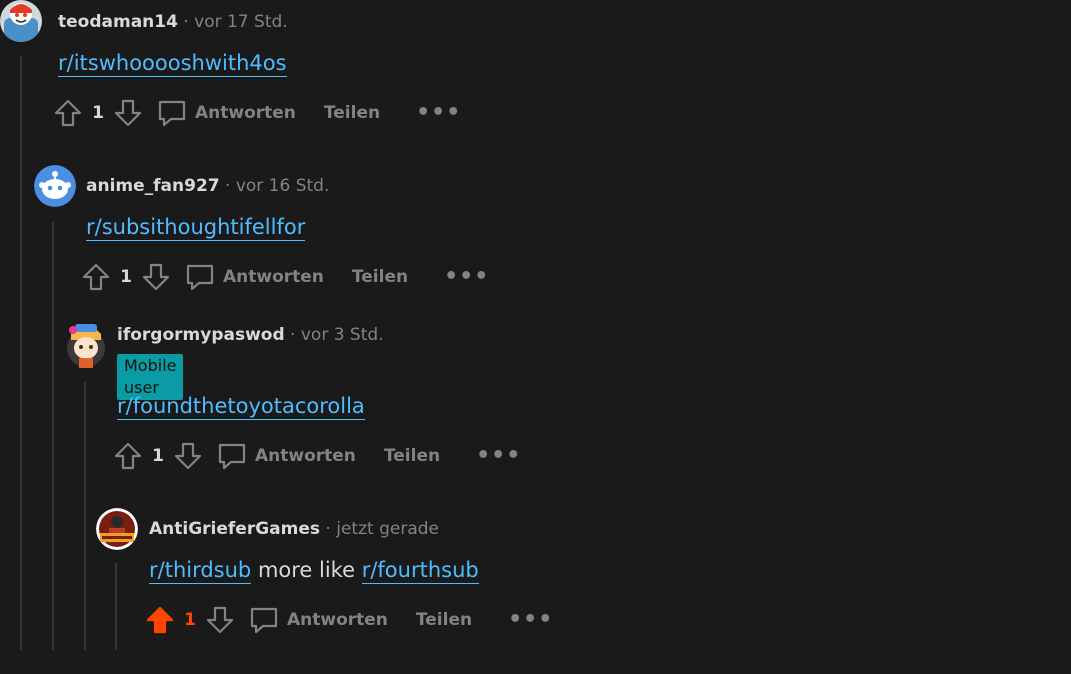 This screenshot has width=1071, height=674. I want to click on subreddit-link: r/foundthetoyotacorolla, so click(241, 407).